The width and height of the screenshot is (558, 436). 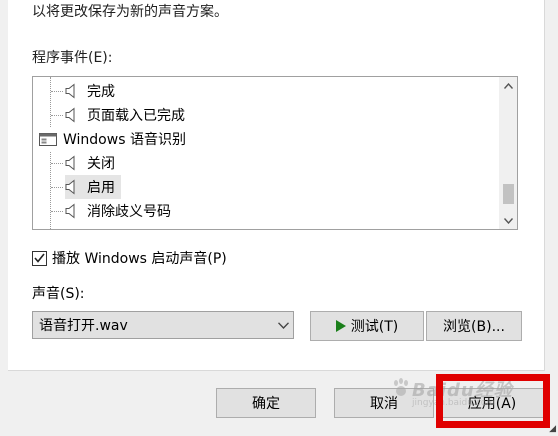 What do you see at coordinates (58, 294) in the screenshot?
I see `sound-label: 声音(S):` at bounding box center [58, 294].